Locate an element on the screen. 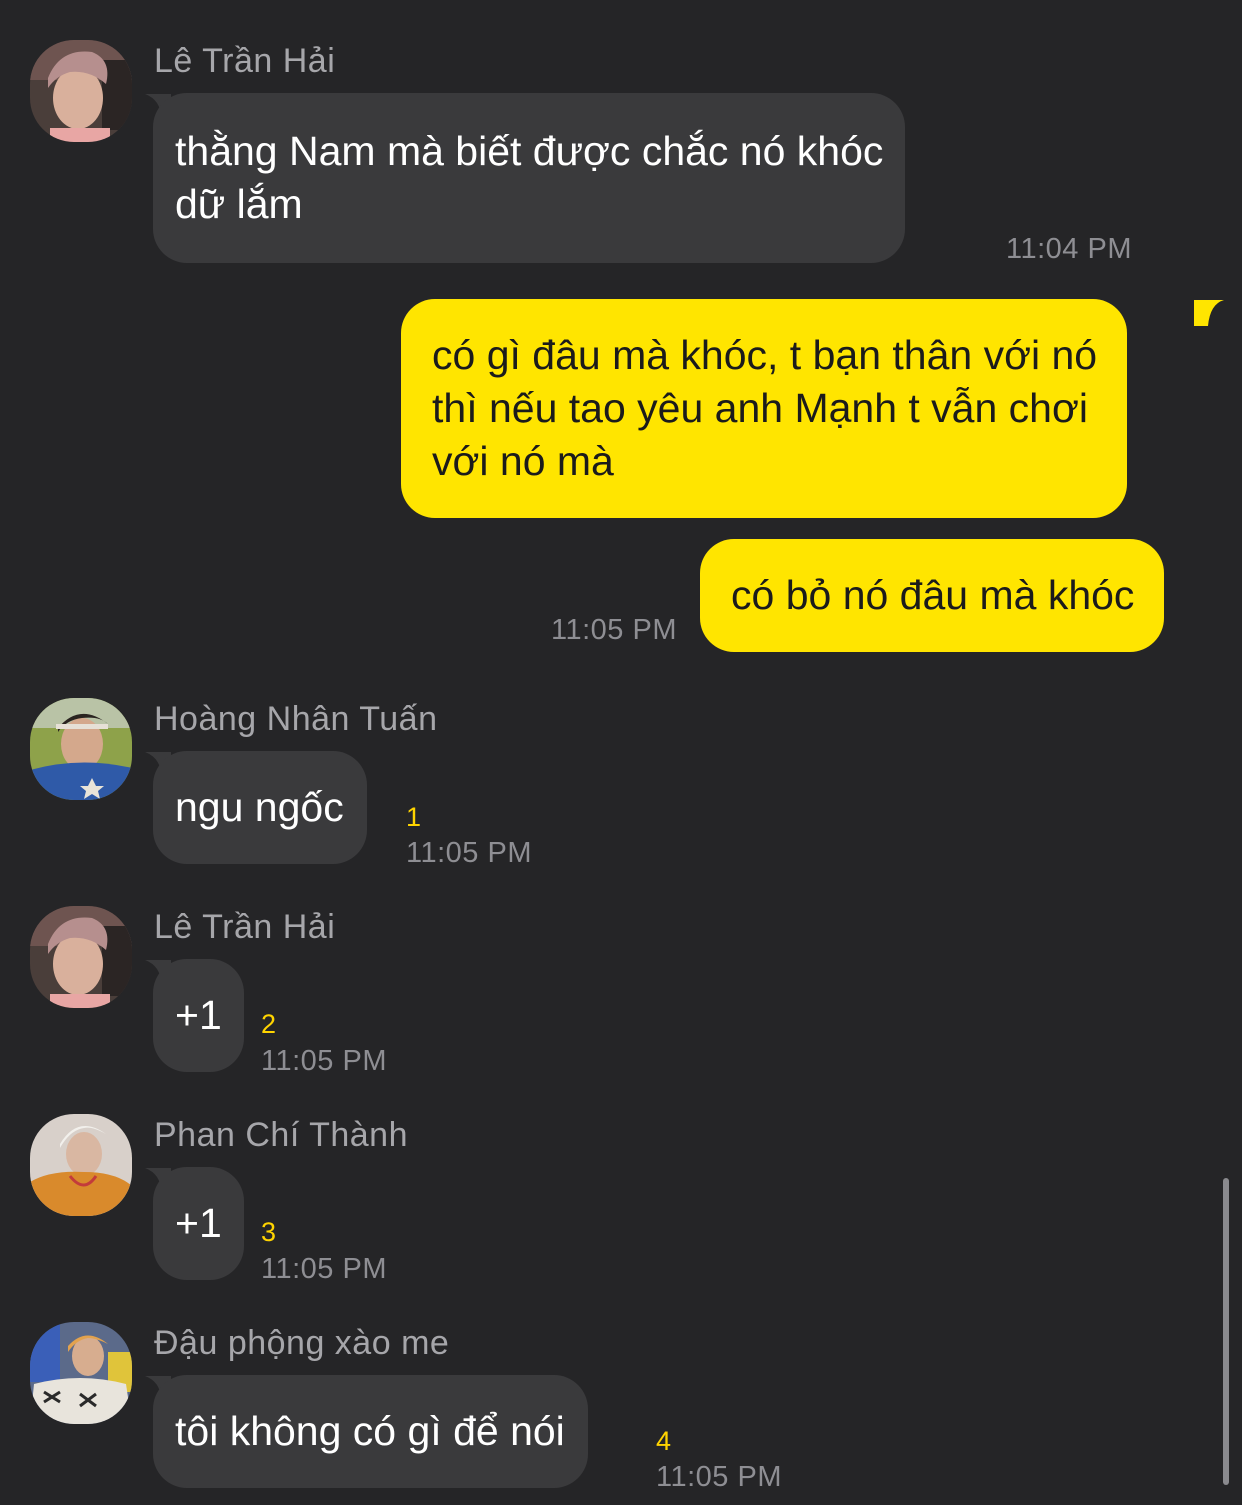  message-bubble: ngu ngốc is located at coordinates (260, 807).